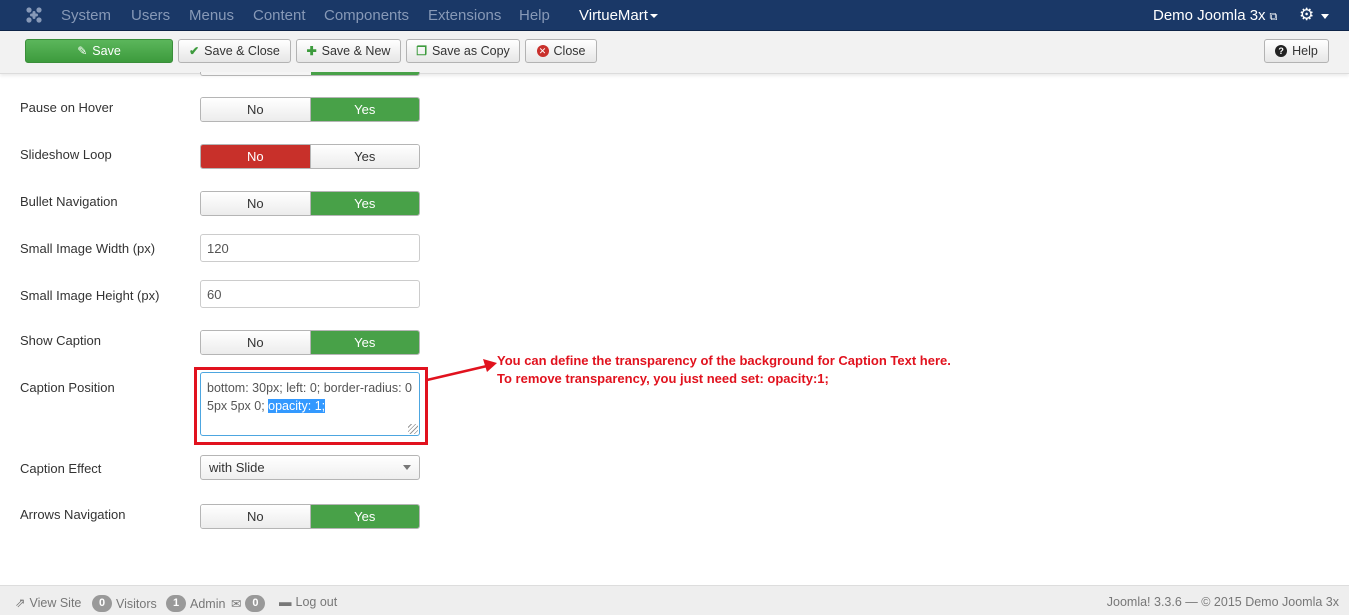 This screenshot has width=1349, height=615. What do you see at coordinates (255, 203) in the screenshot?
I see `bullet-navigation-no: No` at bounding box center [255, 203].